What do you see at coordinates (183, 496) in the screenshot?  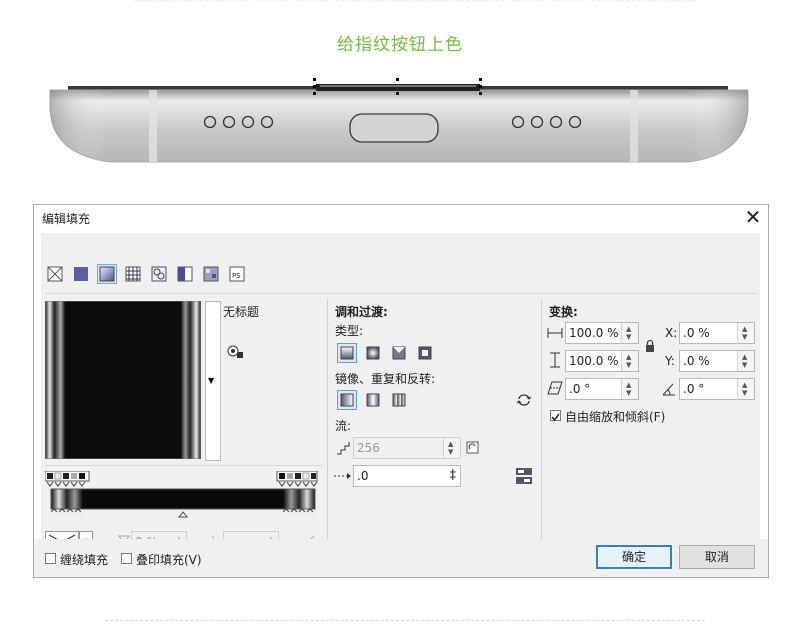 I see `gradient-slider` at bounding box center [183, 496].